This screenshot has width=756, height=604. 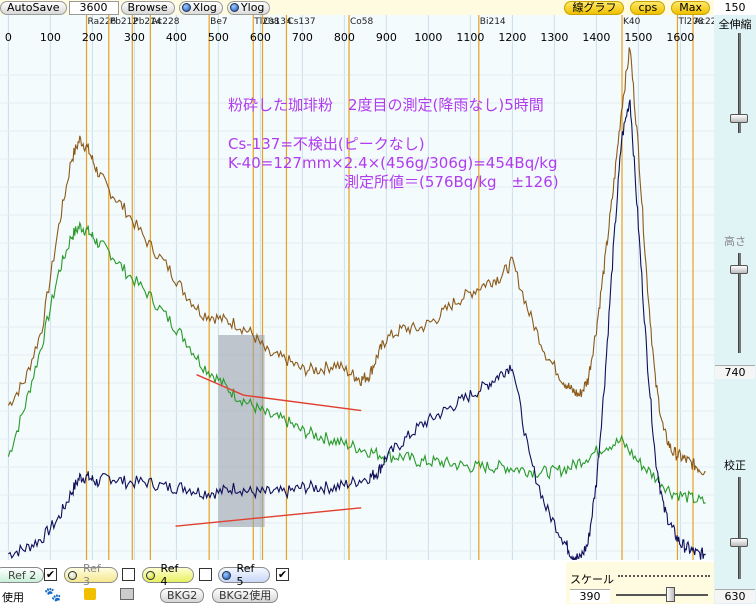 I want to click on calib-label: 校正, so click(x=735, y=465).